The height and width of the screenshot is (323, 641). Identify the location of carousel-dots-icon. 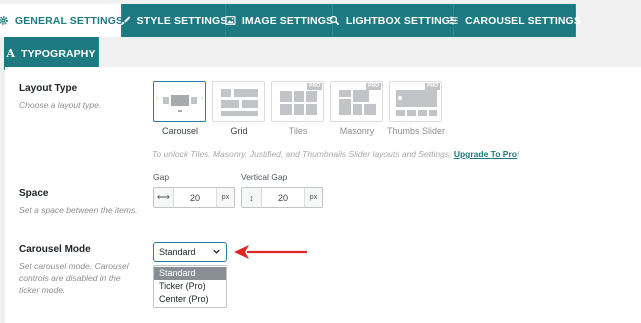
(180, 111).